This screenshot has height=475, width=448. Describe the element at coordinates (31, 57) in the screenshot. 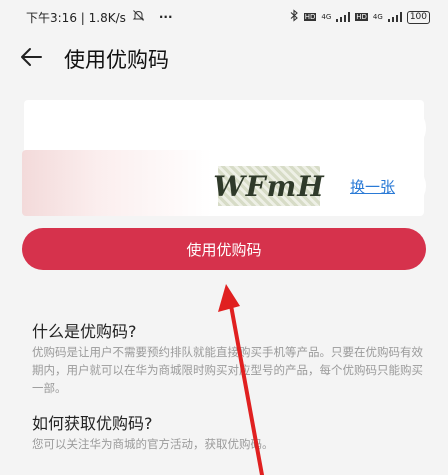

I see `back-arrow-icon` at that location.